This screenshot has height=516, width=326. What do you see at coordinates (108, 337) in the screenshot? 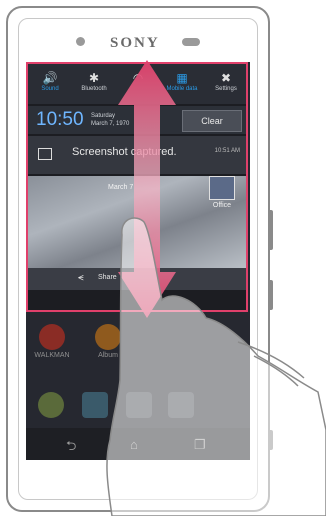
I see `album-icon` at bounding box center [108, 337].